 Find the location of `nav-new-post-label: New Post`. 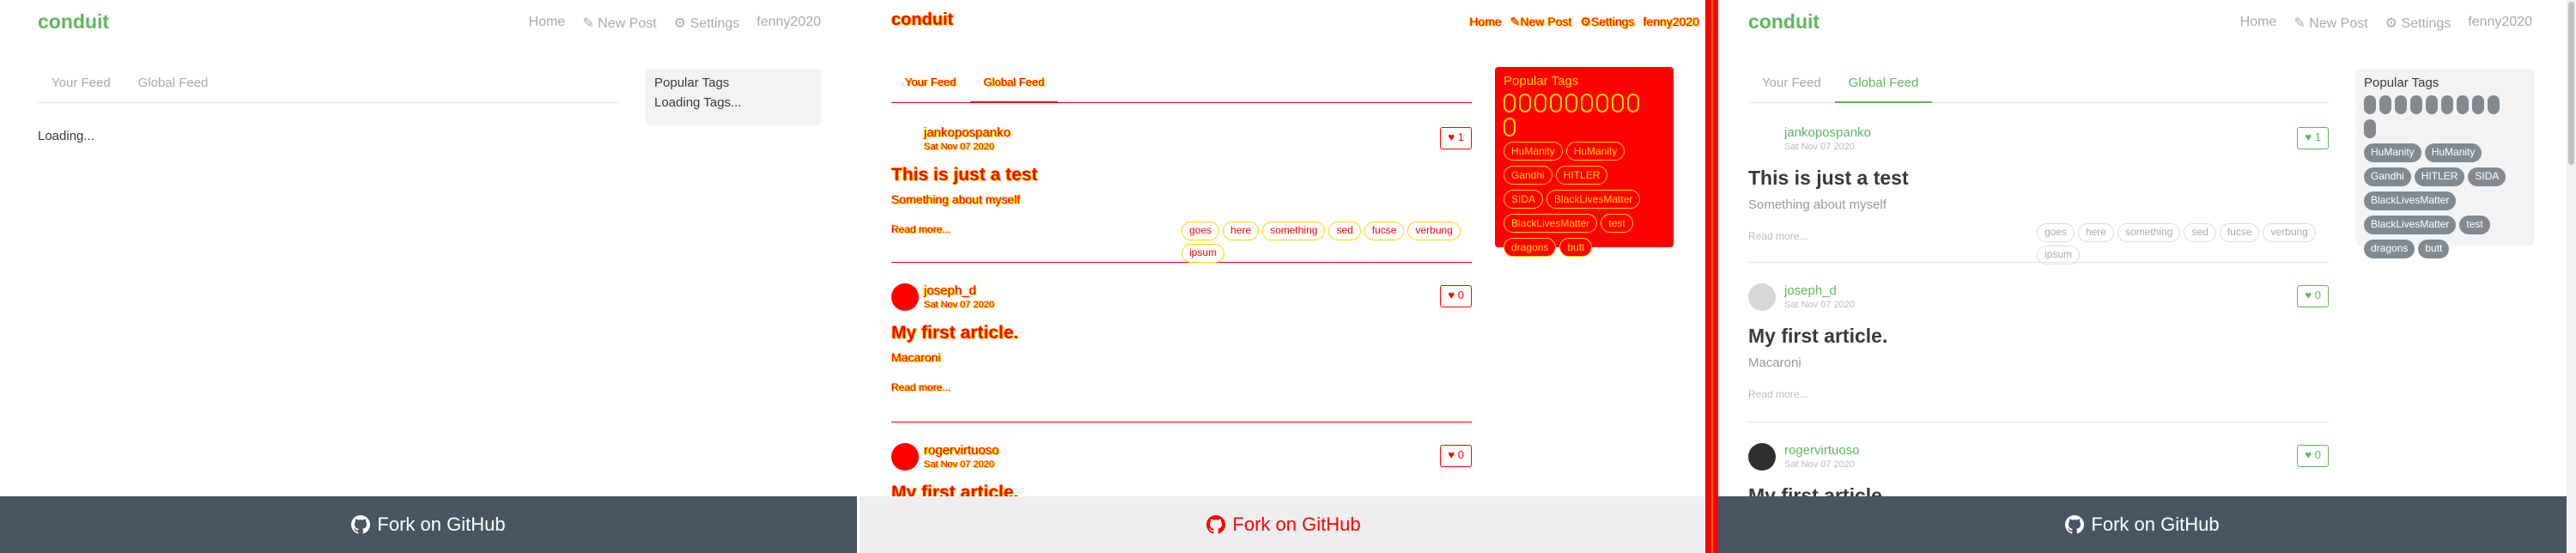

nav-new-post-label: New Post is located at coordinates (2339, 23).